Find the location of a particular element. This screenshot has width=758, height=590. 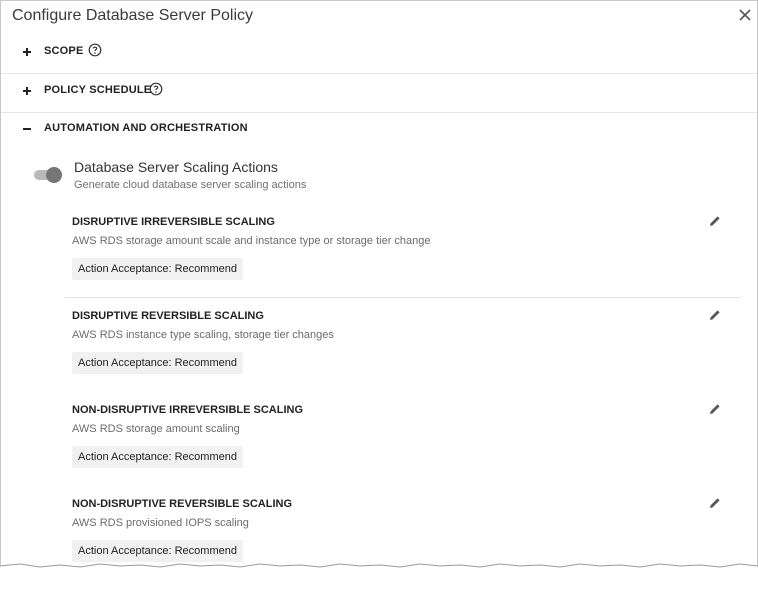

scaling-actions-title: Database Server Scaling Actions is located at coordinates (176, 167).